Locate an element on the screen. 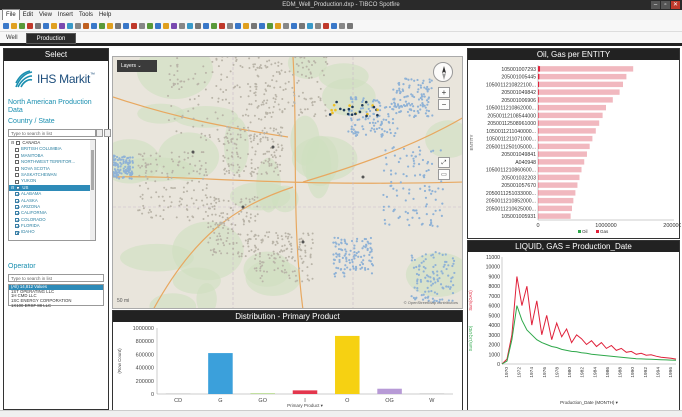 Image resolution: width=682 pixels, height=417 pixels. zoom-in-button: + is located at coordinates (444, 92).